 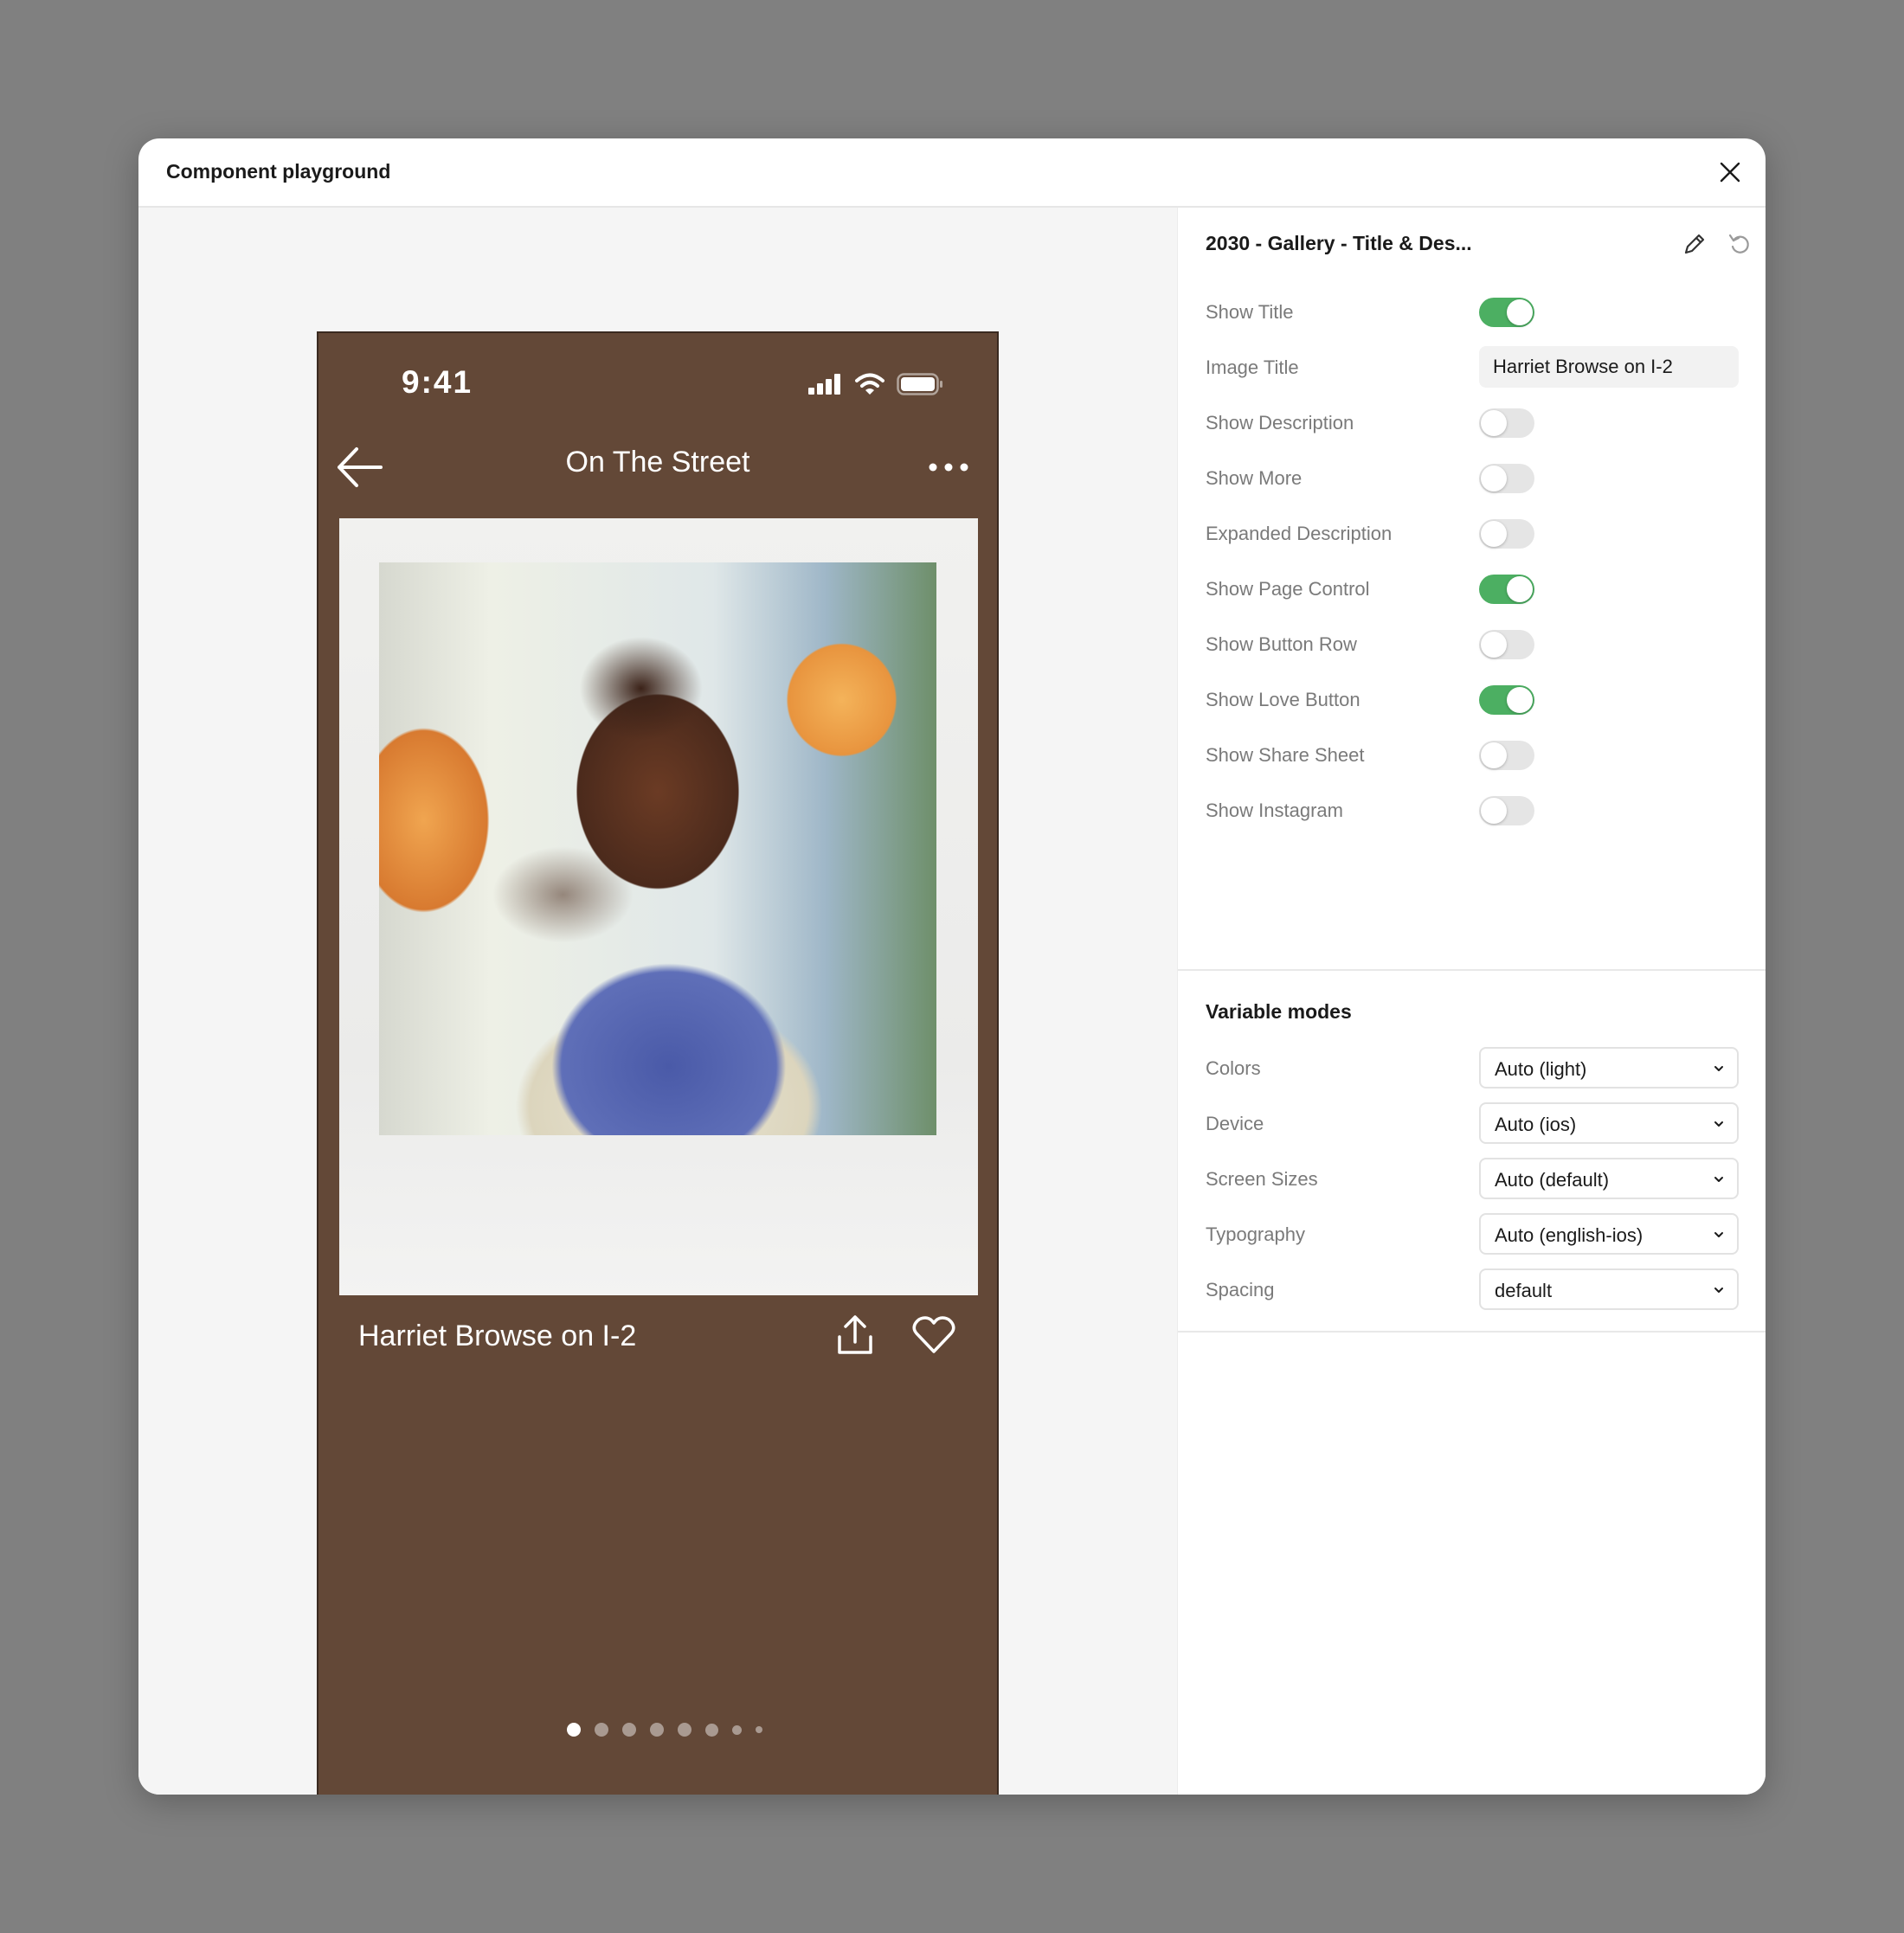 I want to click on heart-icon, so click(x=933, y=1335).